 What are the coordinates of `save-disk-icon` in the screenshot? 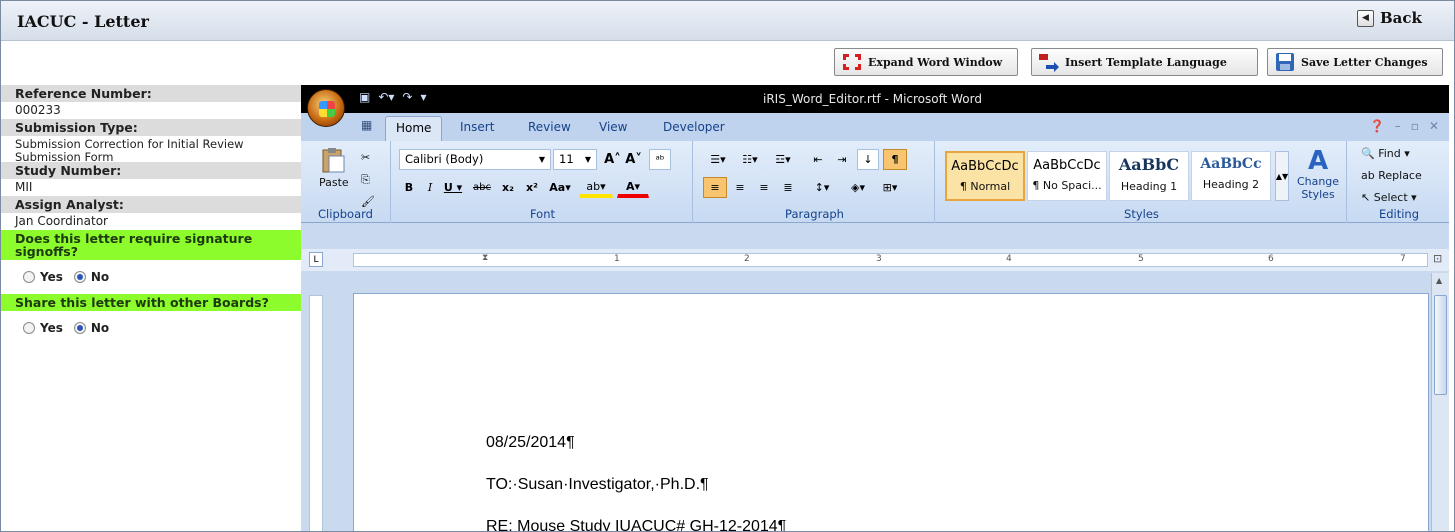 It's located at (1285, 62).